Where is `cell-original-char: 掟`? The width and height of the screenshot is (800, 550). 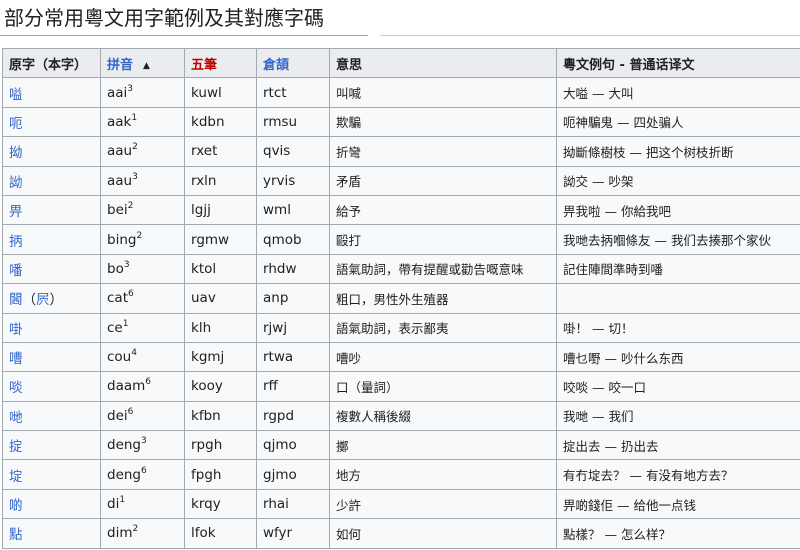
cell-original-char: 掟 is located at coordinates (51, 445).